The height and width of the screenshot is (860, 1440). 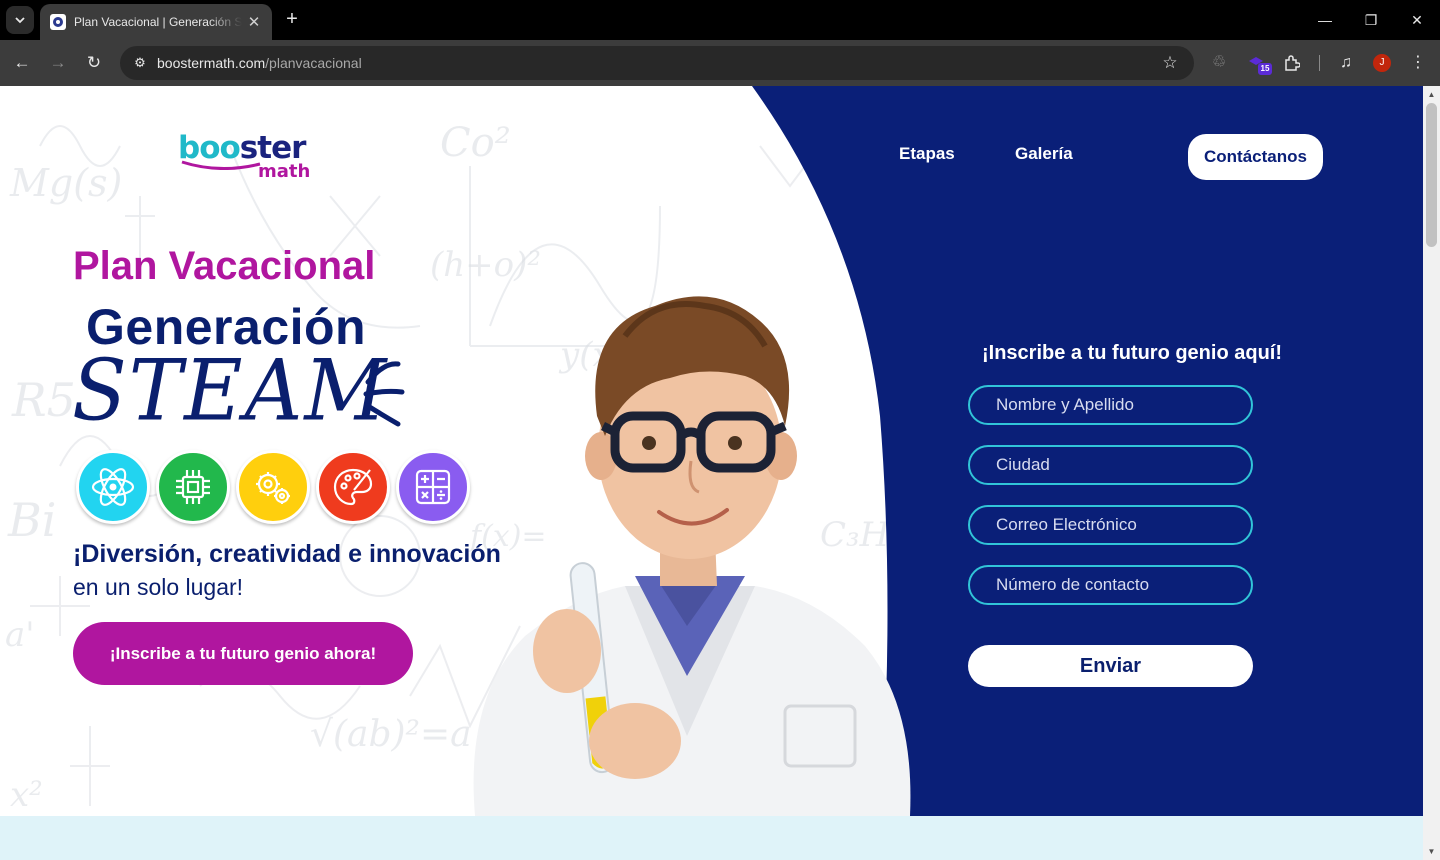 I want to click on hero-tagline: ¡Diversión, creatividad e innovación, so click(x=287, y=554).